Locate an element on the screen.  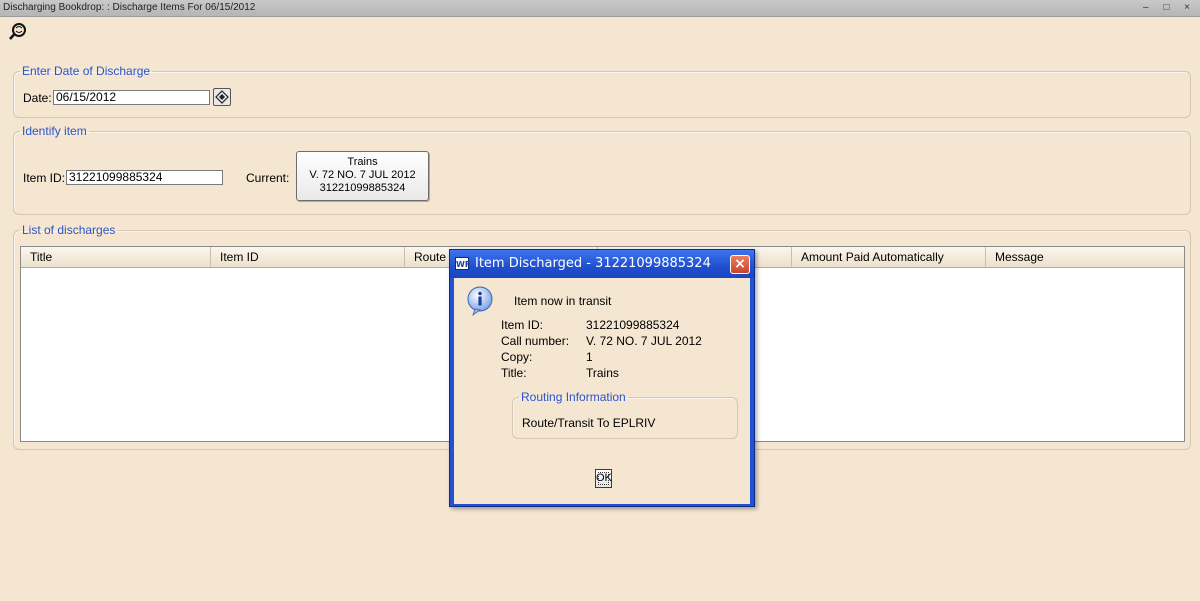
calendar-diamond-icon is located at coordinates (222, 97).